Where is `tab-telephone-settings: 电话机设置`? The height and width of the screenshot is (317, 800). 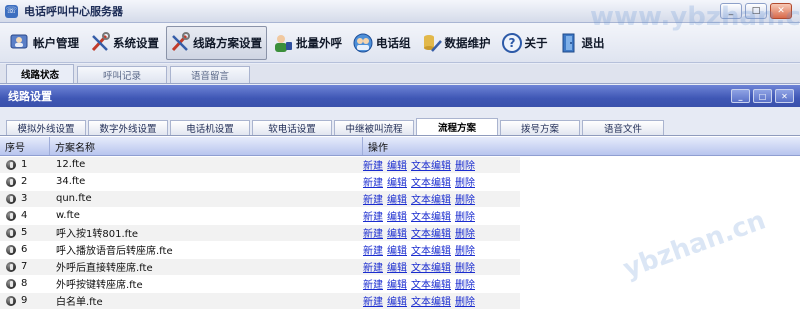
tab-telephone-settings: 电话机设置 is located at coordinates (210, 127).